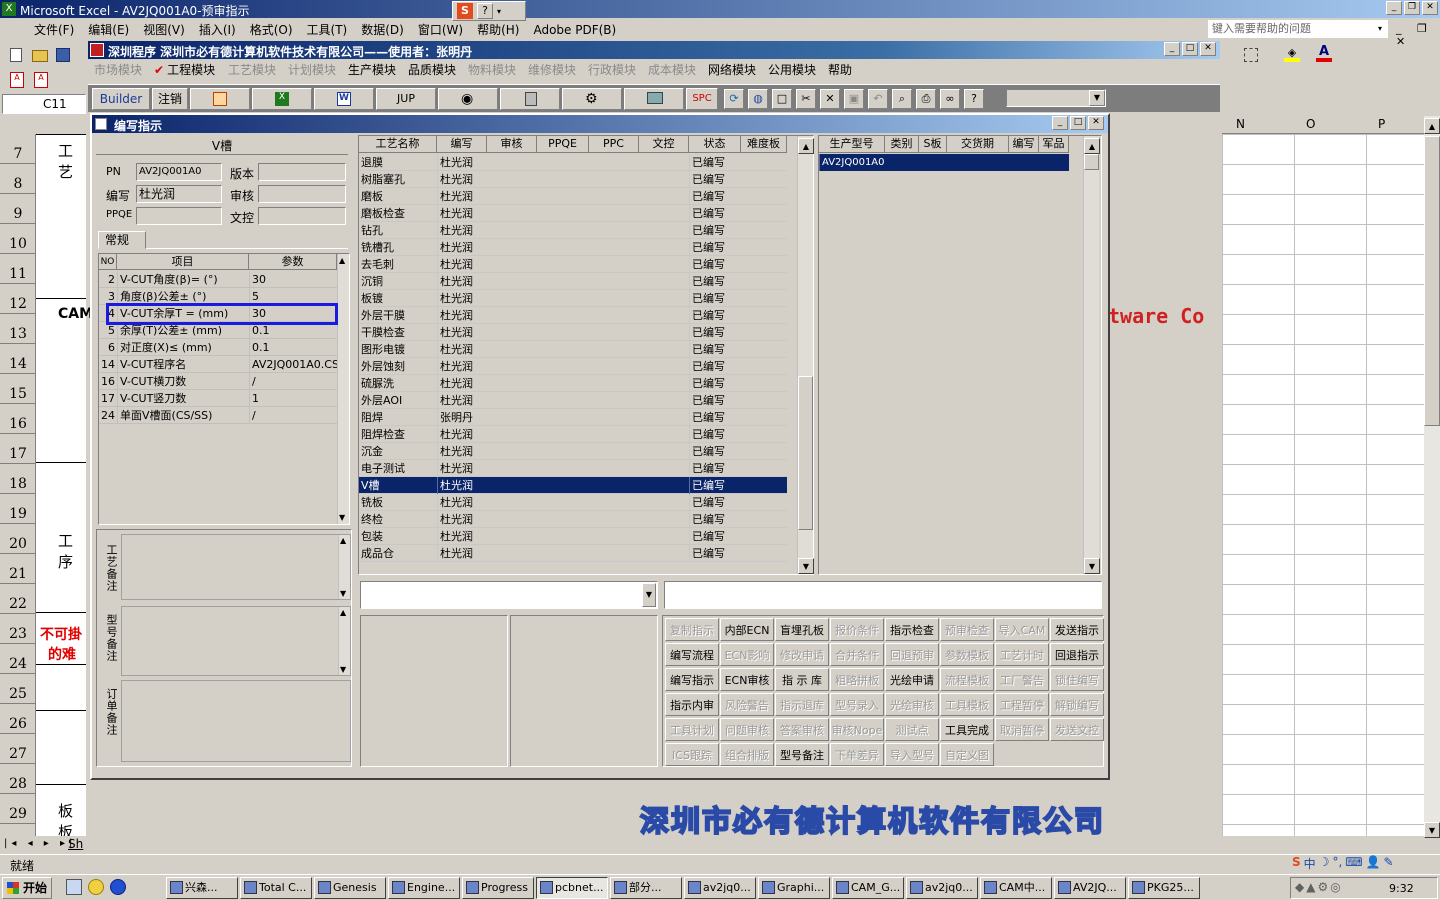 This screenshot has width=1440, height=900. Describe the element at coordinates (573, 281) in the screenshot. I see `process-row: 沉铜 杜光润 已编写` at that location.